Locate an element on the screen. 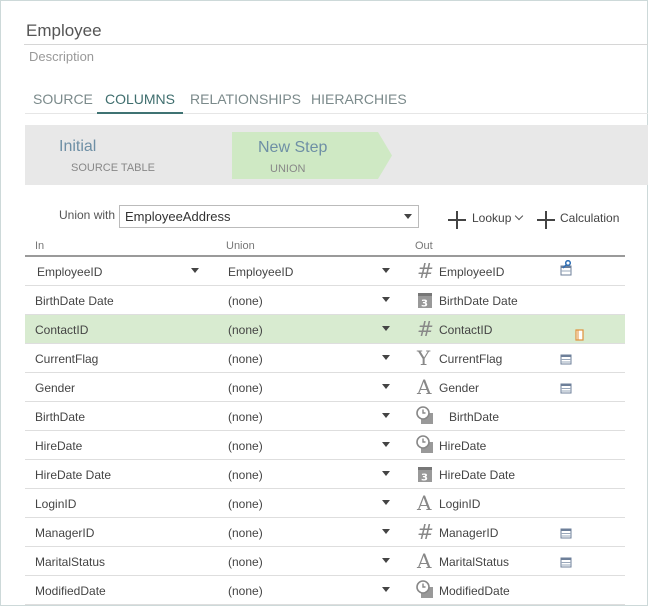 This screenshot has height=606, width=648. table-row: HireDate (none) HireDate is located at coordinates (325, 445).